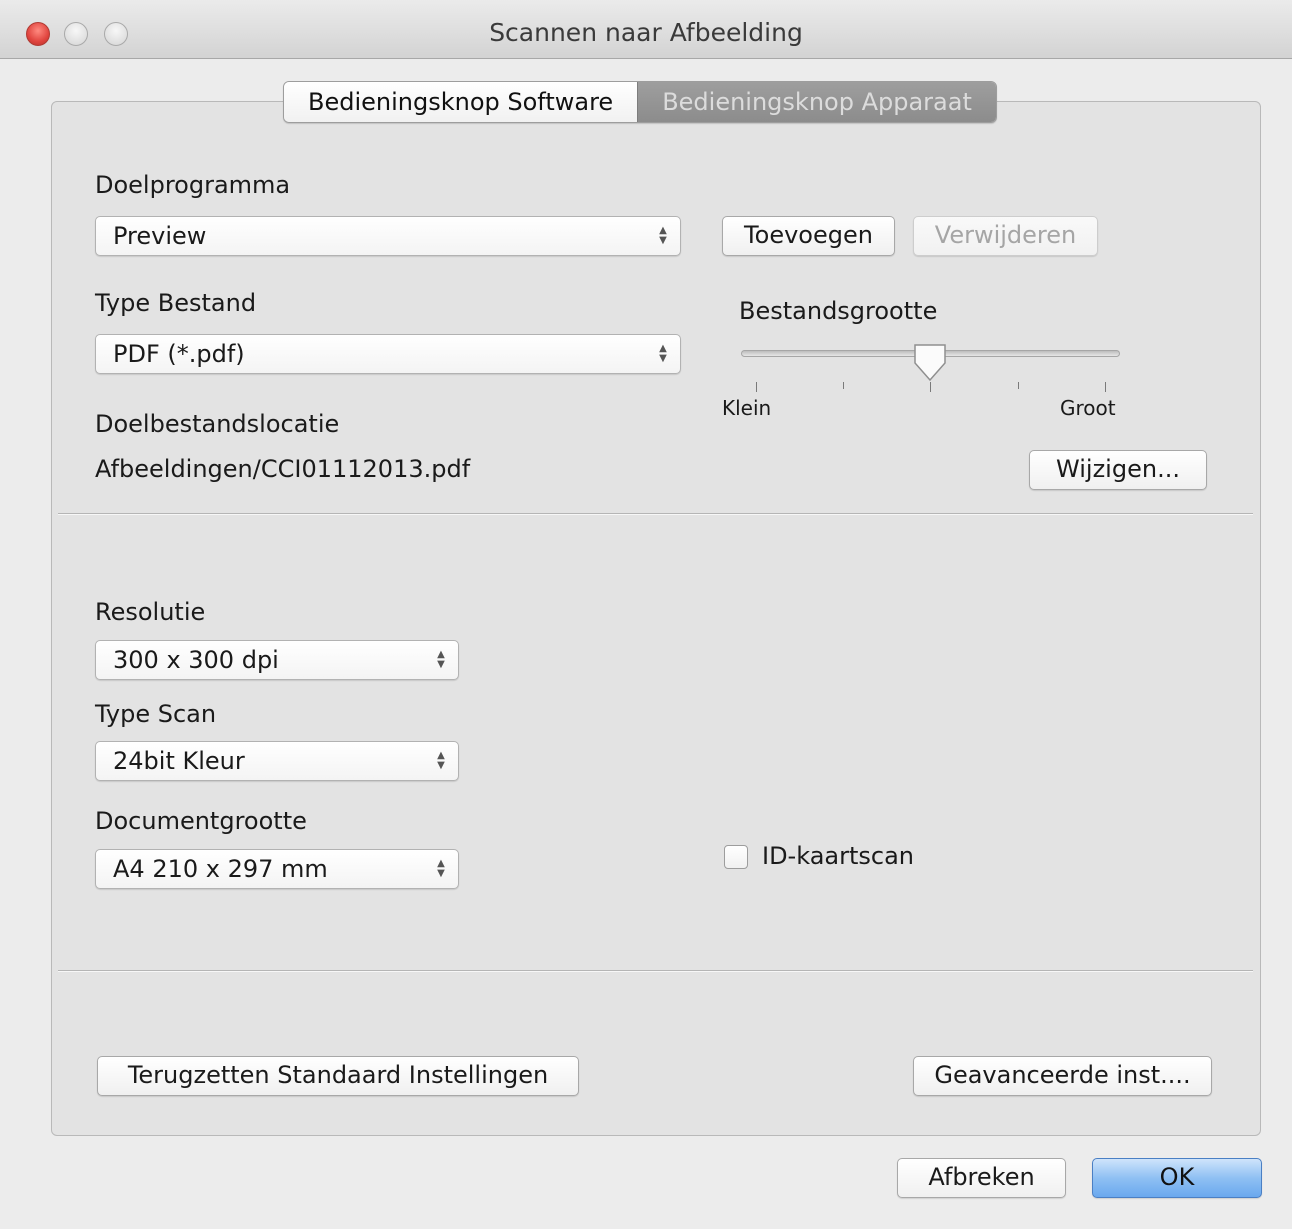 This screenshot has width=1292, height=1229. I want to click on reset-defaults-button: Terugzetten Standaard Instellingen, so click(338, 1076).